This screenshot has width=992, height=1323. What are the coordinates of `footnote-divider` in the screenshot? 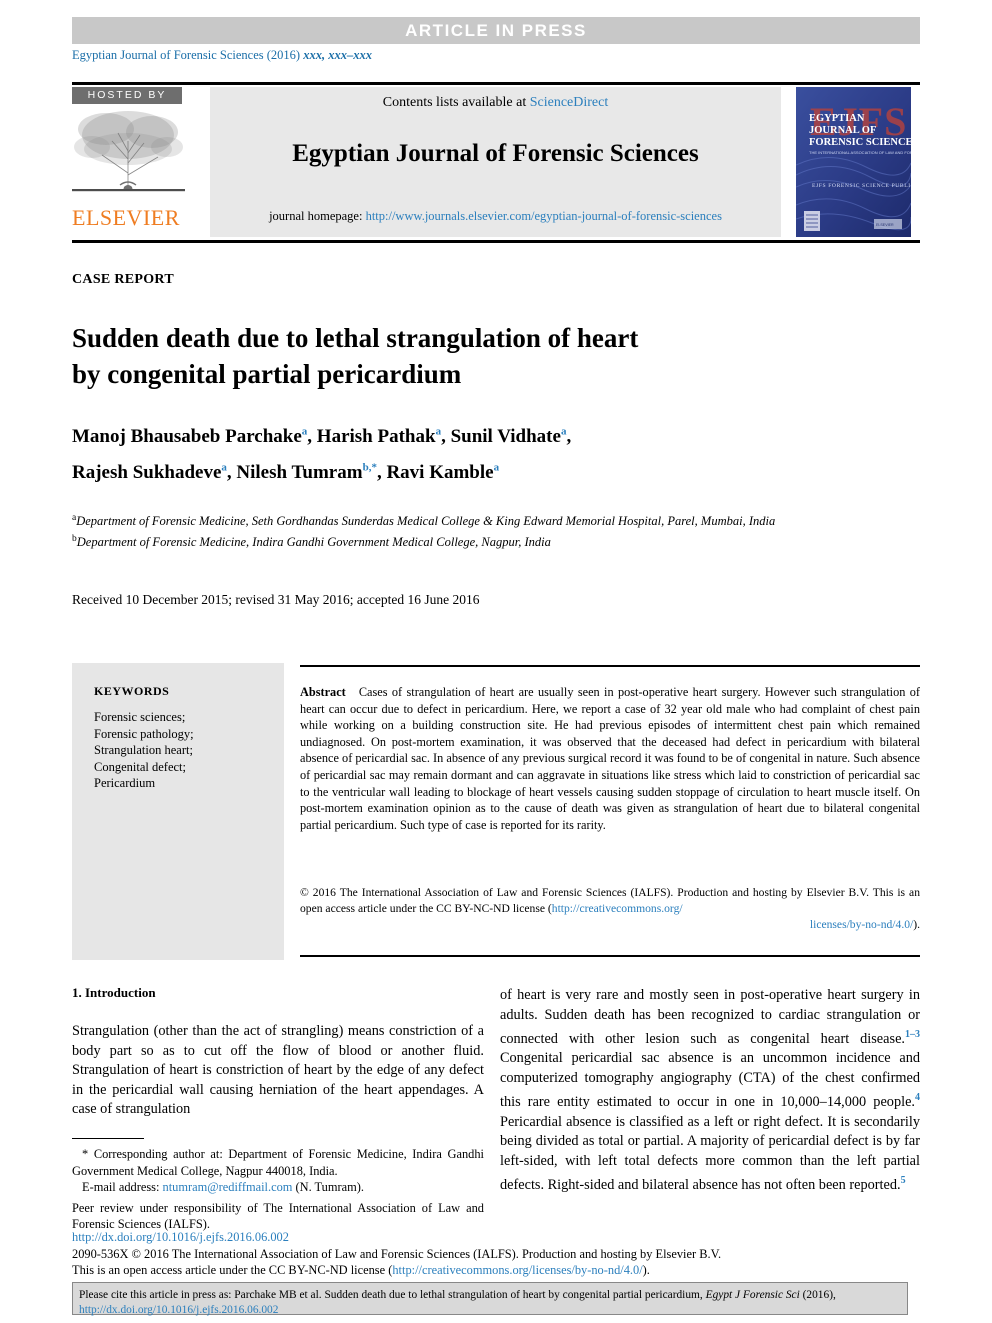 It's located at (108, 1138).